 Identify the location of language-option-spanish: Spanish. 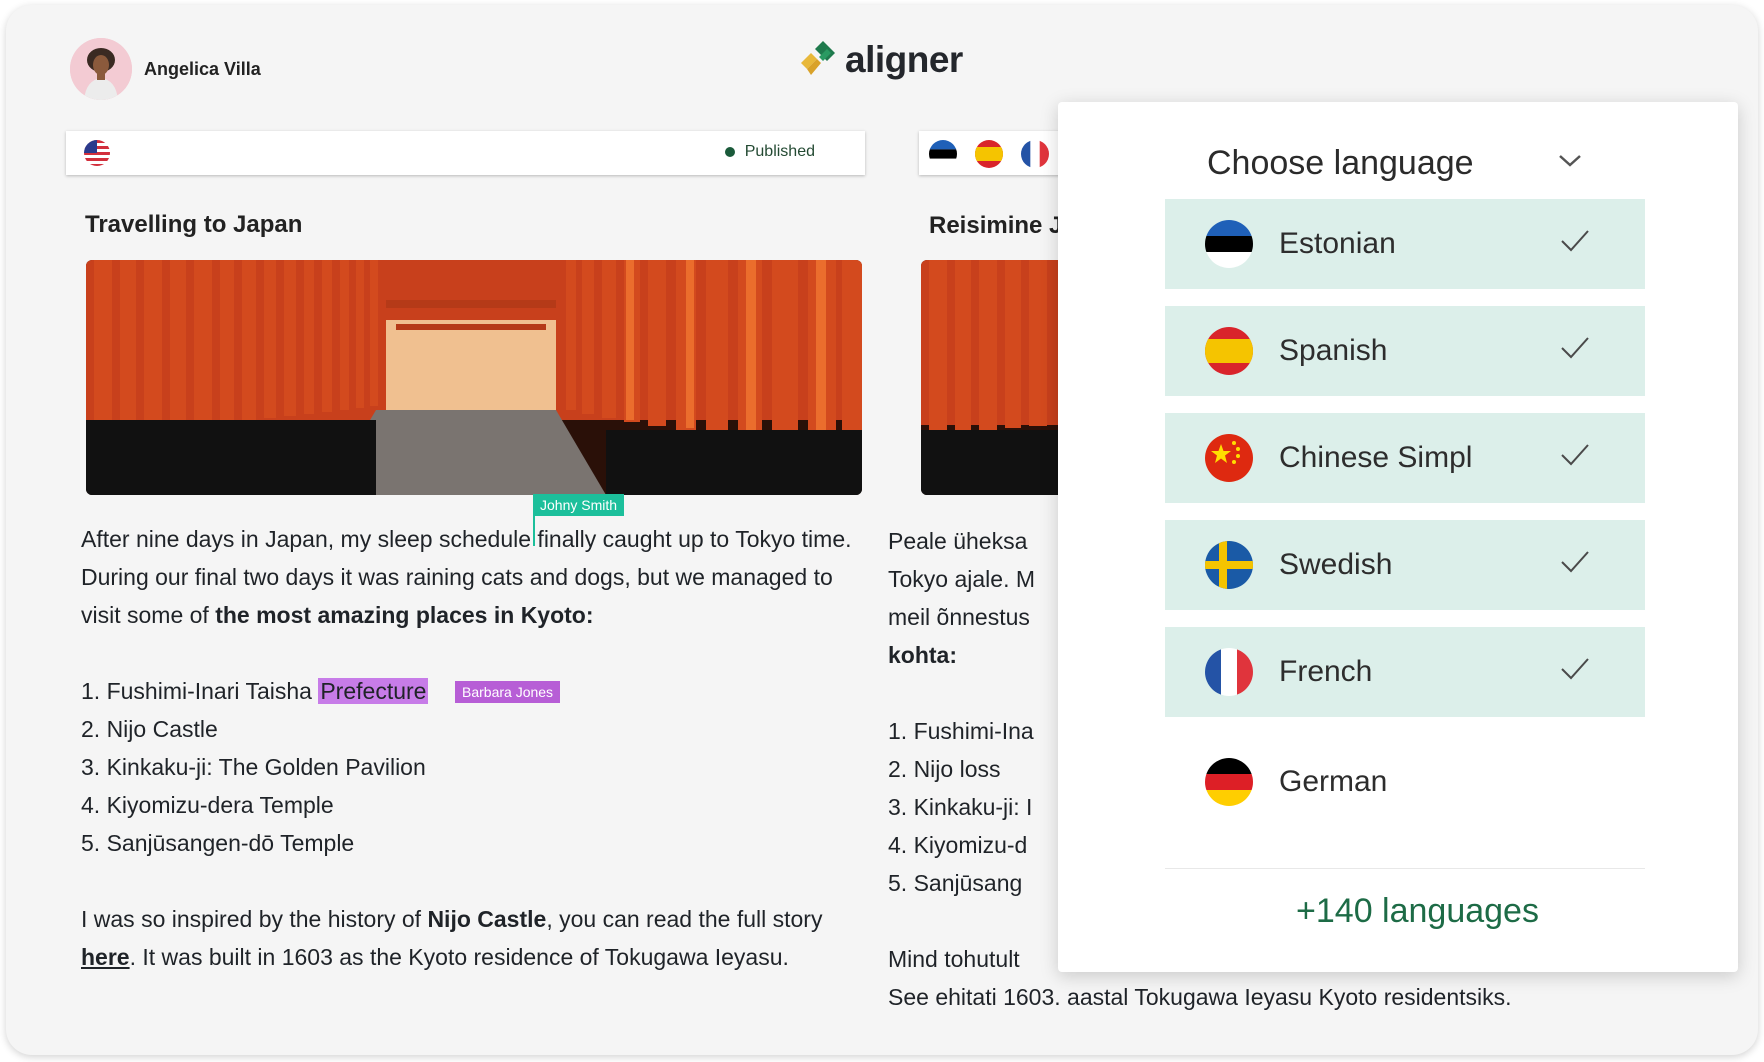
(1405, 351).